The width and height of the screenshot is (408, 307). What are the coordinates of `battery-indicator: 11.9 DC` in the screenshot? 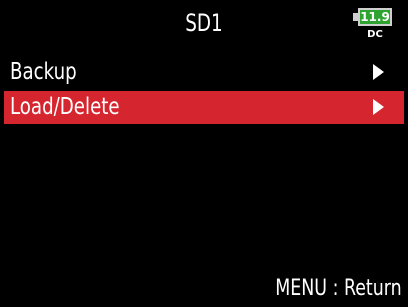 It's located at (374, 28).